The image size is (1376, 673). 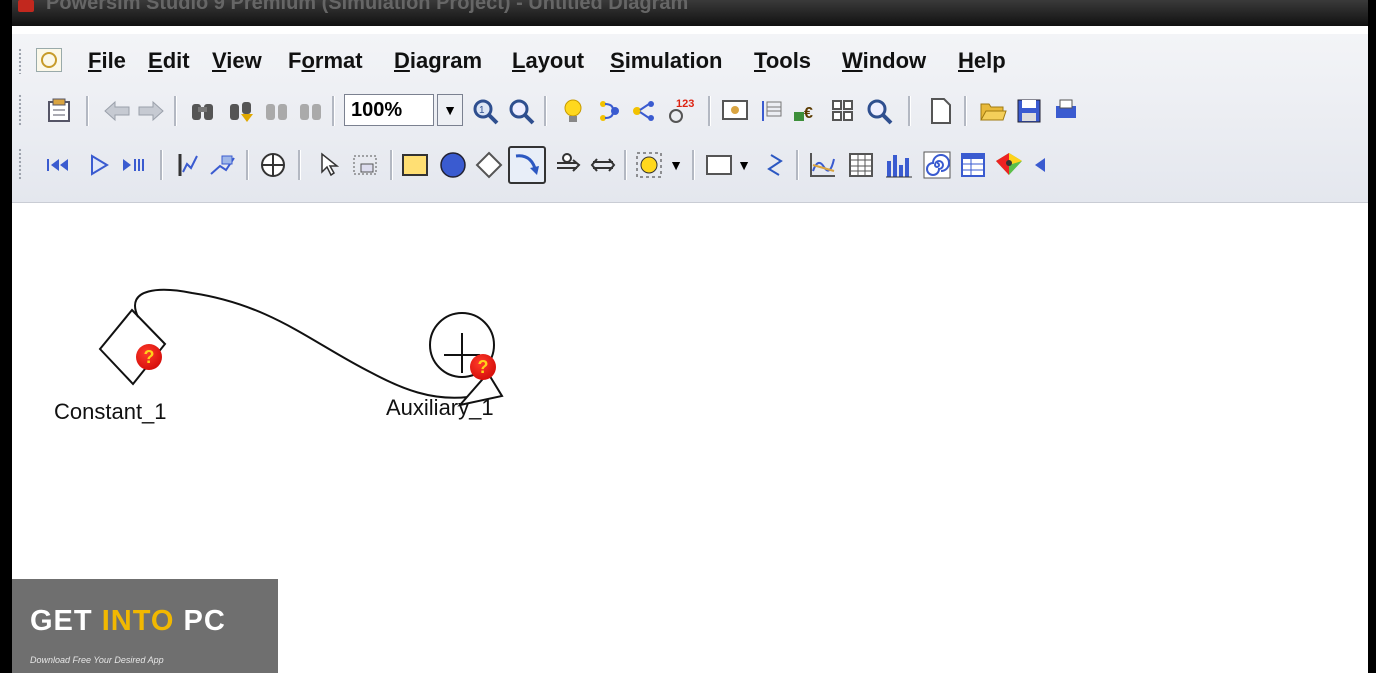 What do you see at coordinates (666, 61) in the screenshot?
I see `menu-simulation: Simulation` at bounding box center [666, 61].